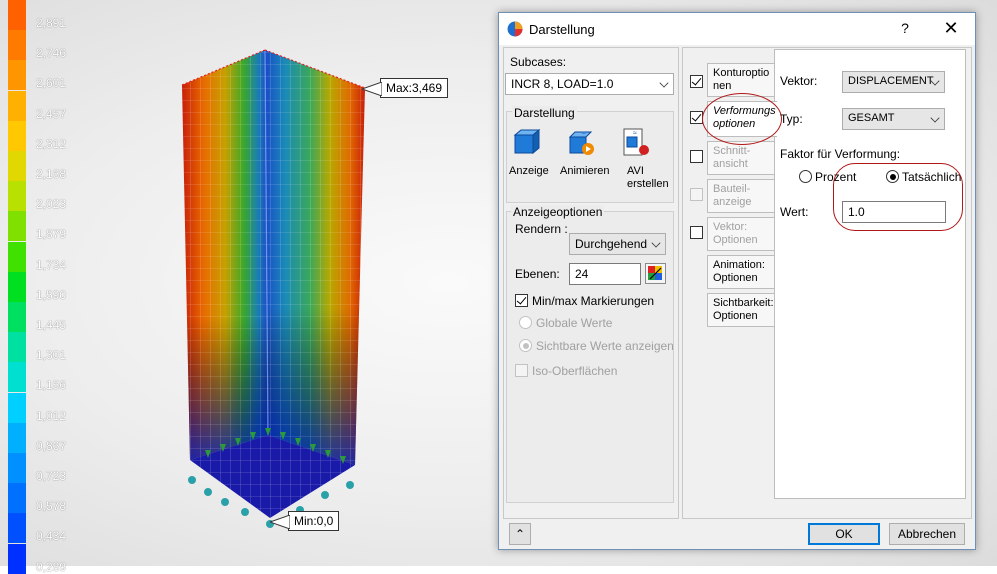  Describe the element at coordinates (898, 197) in the screenshot. I see `annotation-ellipse-faktor` at that location.